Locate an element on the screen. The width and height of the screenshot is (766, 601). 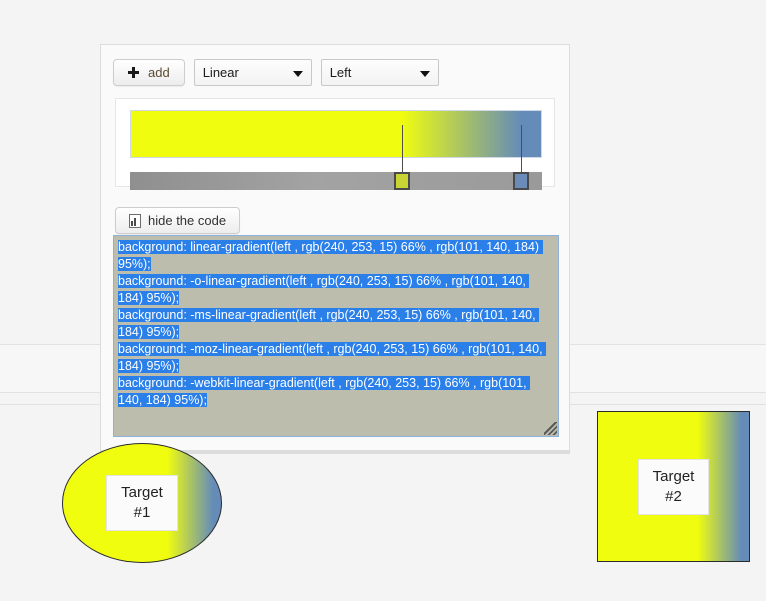
target-2: Target #2 is located at coordinates (673, 486).